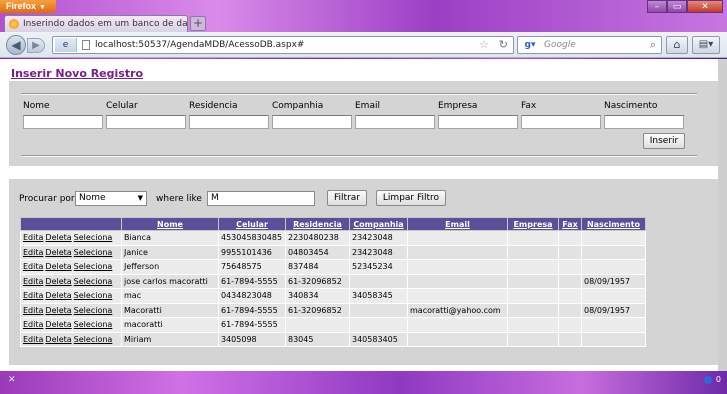  I want to click on procurar-label: Procurar por, so click(47, 199).